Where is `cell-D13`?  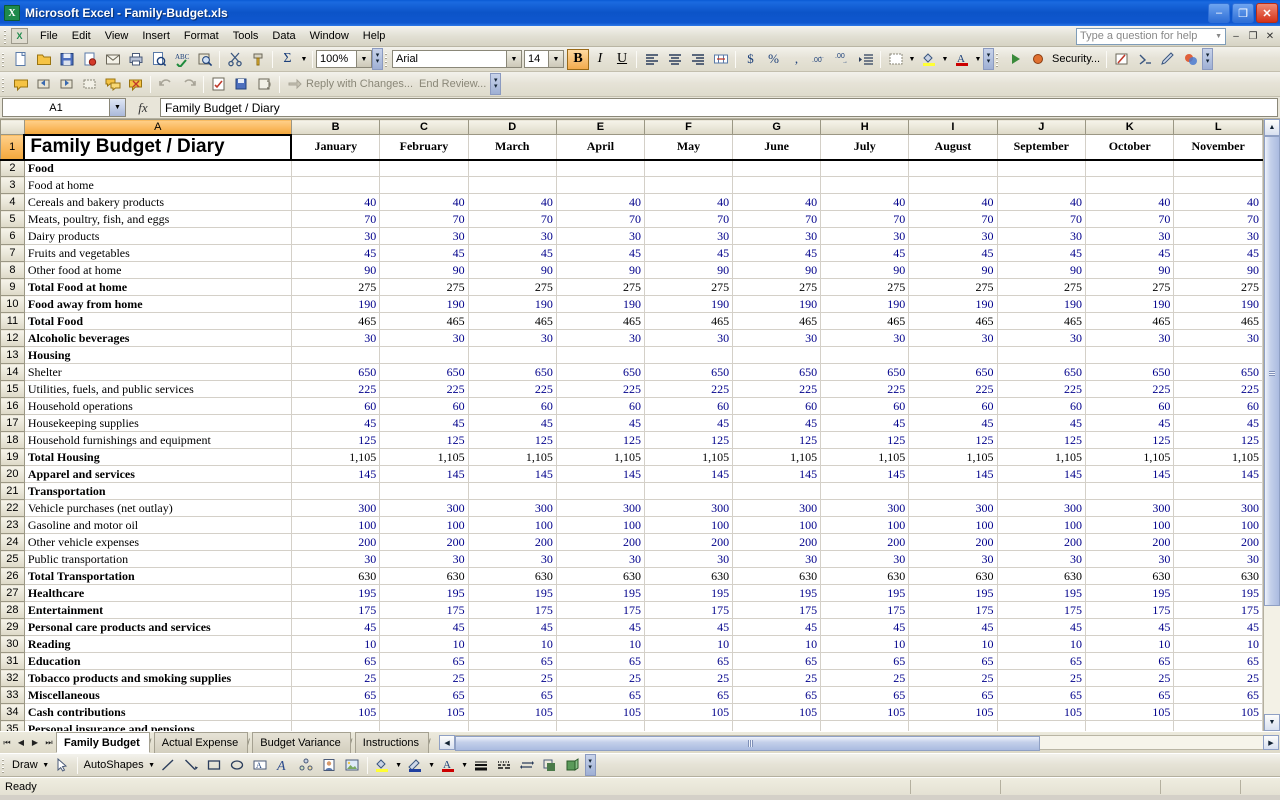
cell-D13 is located at coordinates (512, 355).